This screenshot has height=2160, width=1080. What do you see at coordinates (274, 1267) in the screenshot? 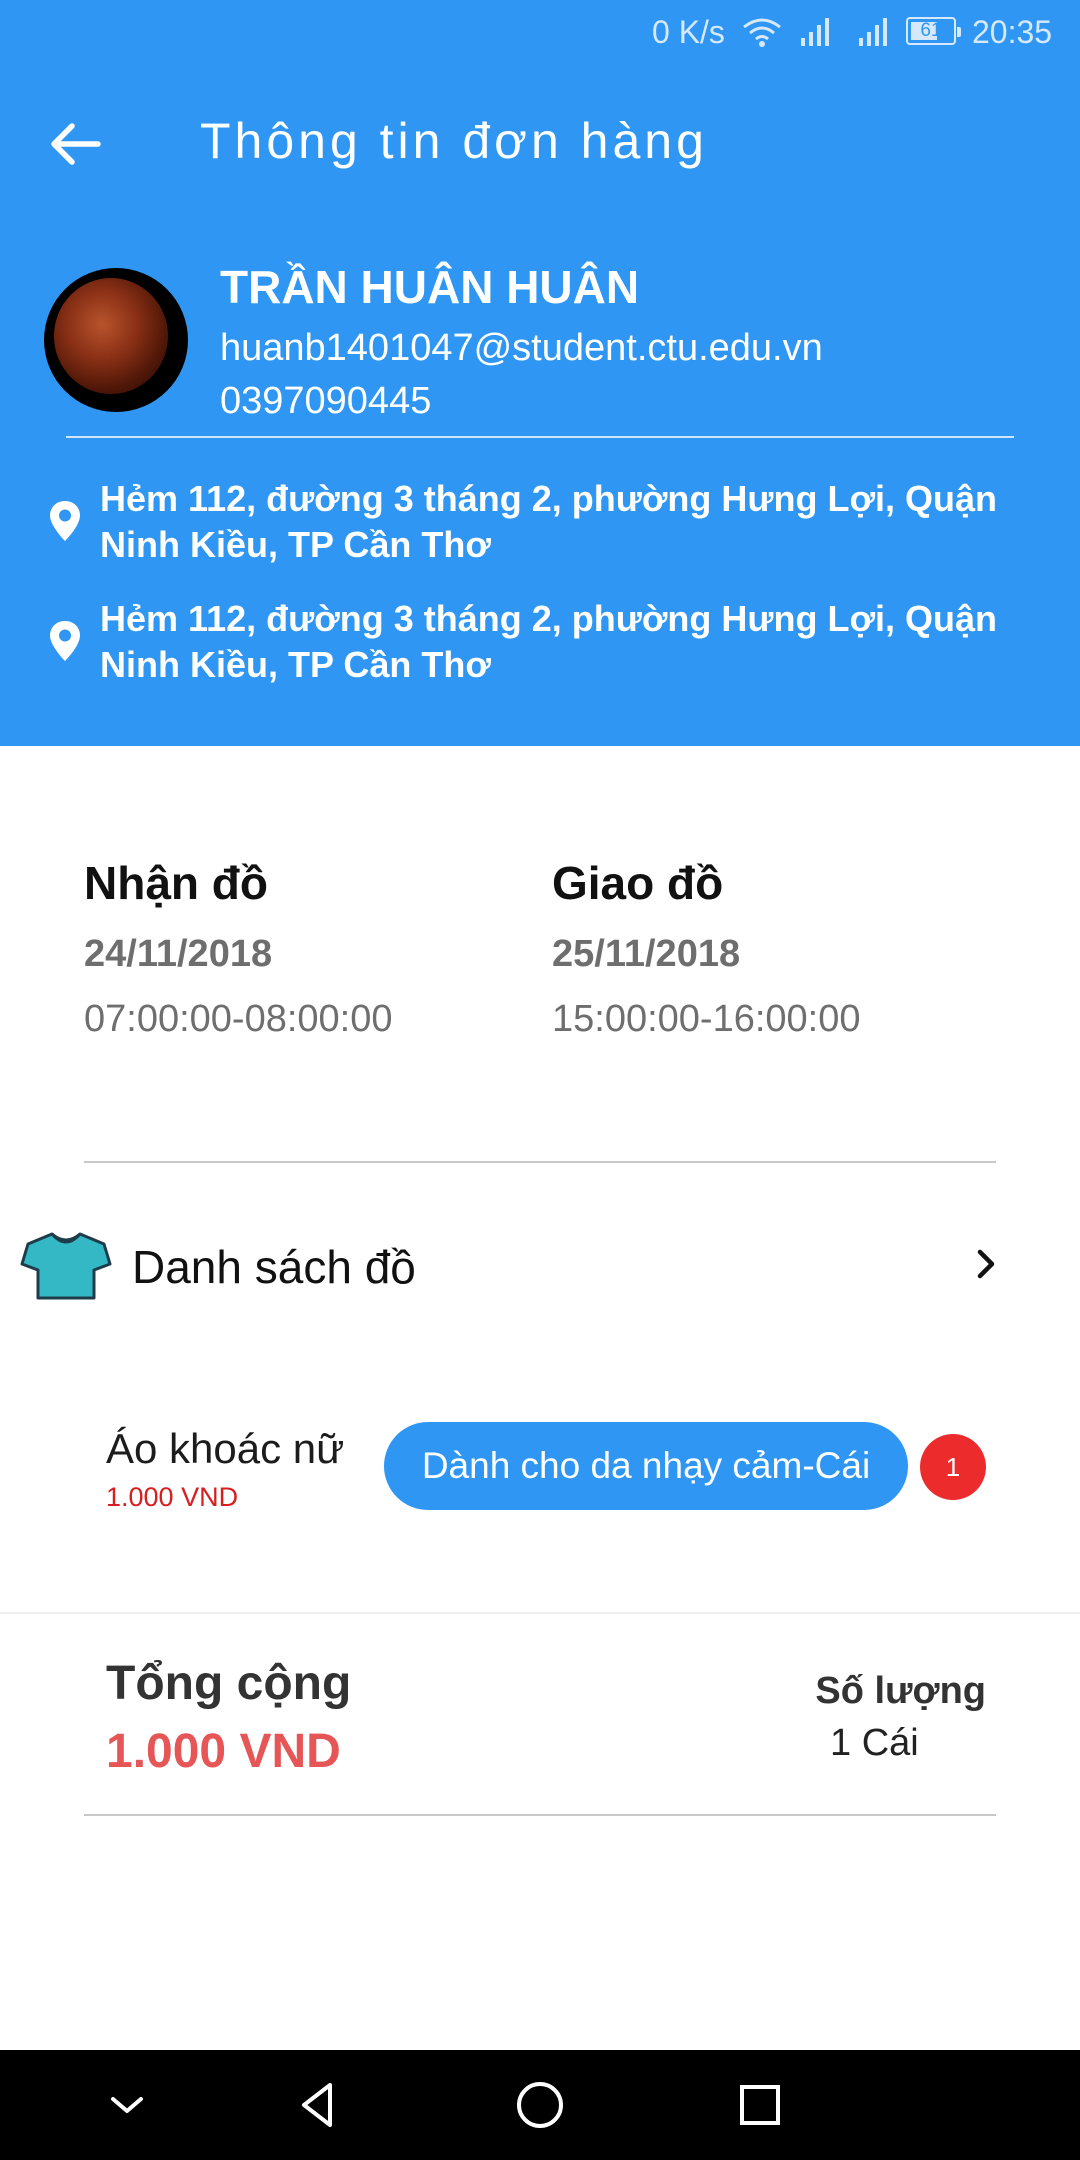
I see `item-list-title: Danh sách đồ` at bounding box center [274, 1267].